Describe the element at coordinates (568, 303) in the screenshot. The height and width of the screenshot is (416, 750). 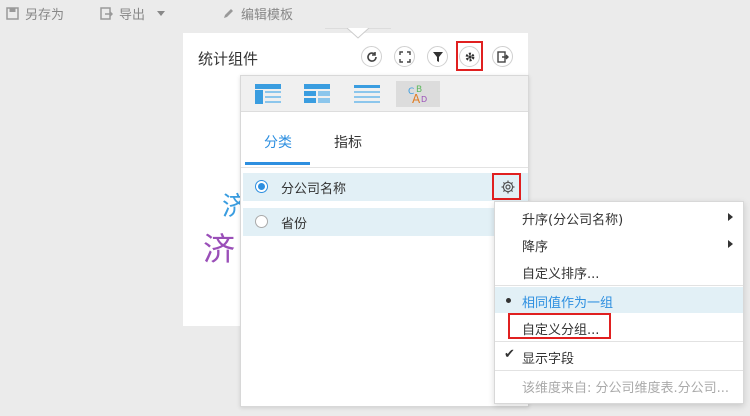
I see `menu-item-label: 相同值作为一组` at that location.